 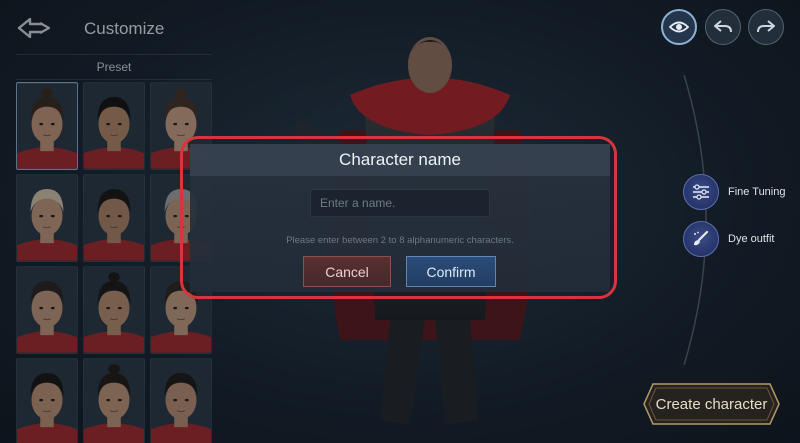 What do you see at coordinates (701, 192) in the screenshot?
I see `sliders-icon` at bounding box center [701, 192].